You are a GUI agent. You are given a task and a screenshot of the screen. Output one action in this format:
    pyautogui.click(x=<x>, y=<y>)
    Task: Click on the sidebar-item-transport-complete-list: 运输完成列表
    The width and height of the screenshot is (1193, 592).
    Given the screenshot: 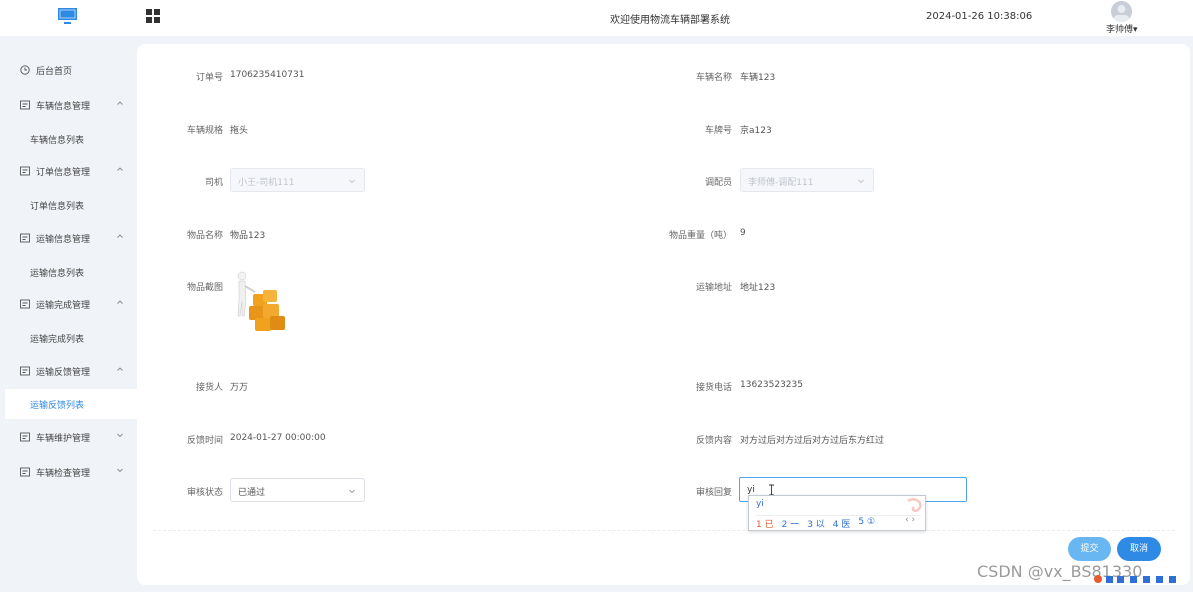 What is the action you would take?
    pyautogui.click(x=68, y=338)
    